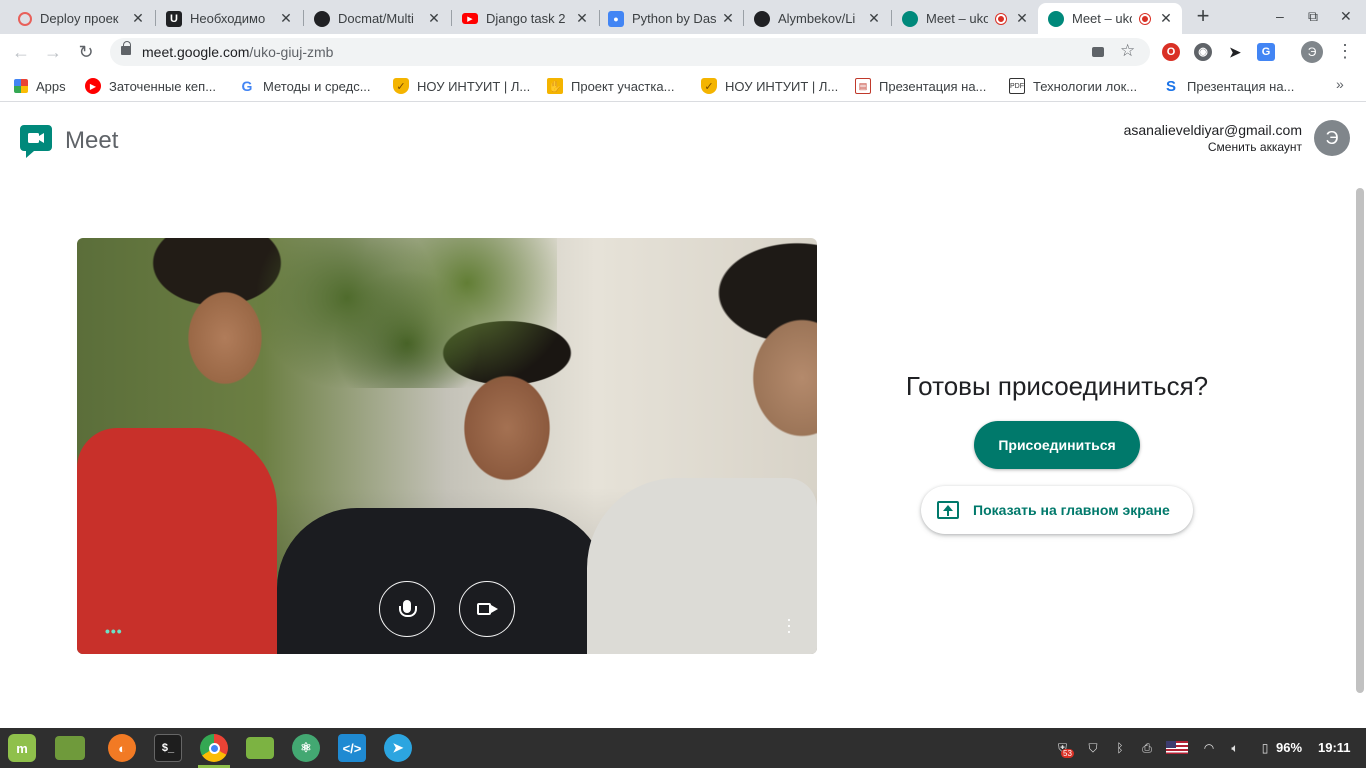 This screenshot has width=1366, height=768. Describe the element at coordinates (1280, 16) in the screenshot. I see `minimize-button: –` at that location.